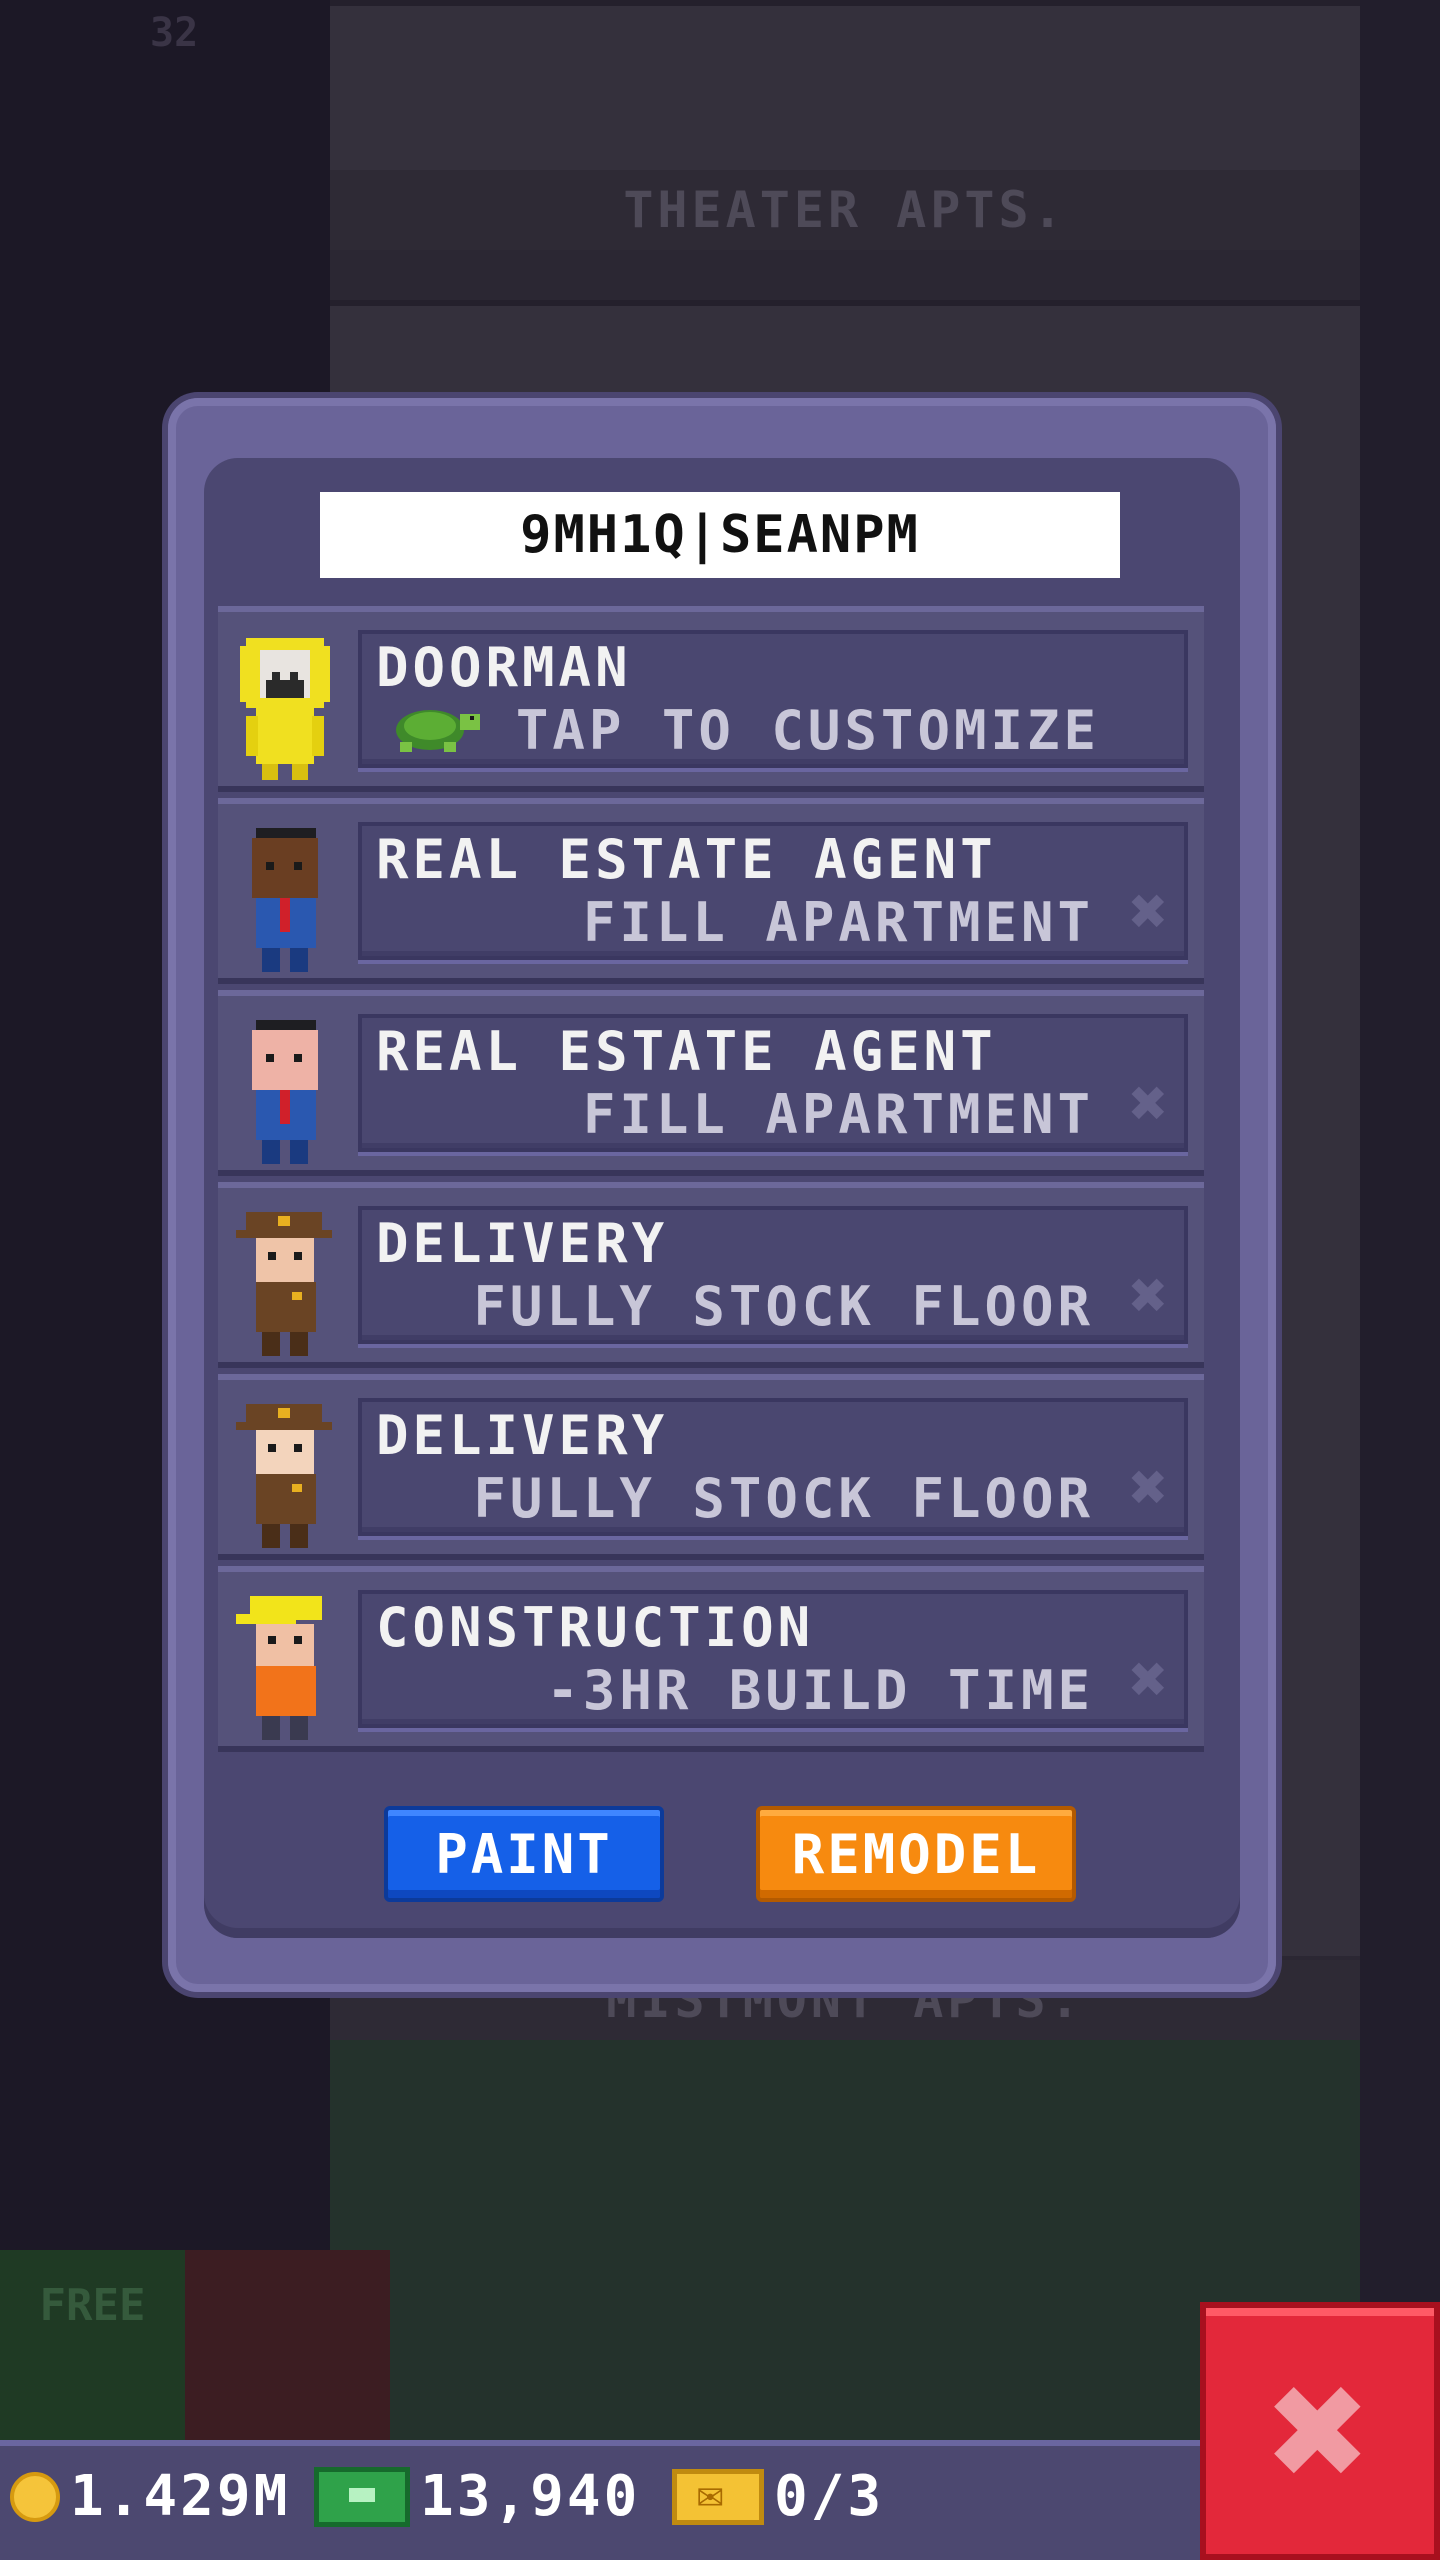  I want to click on staff-perk: TAP TO CUSTOMIZE, so click(807, 730).